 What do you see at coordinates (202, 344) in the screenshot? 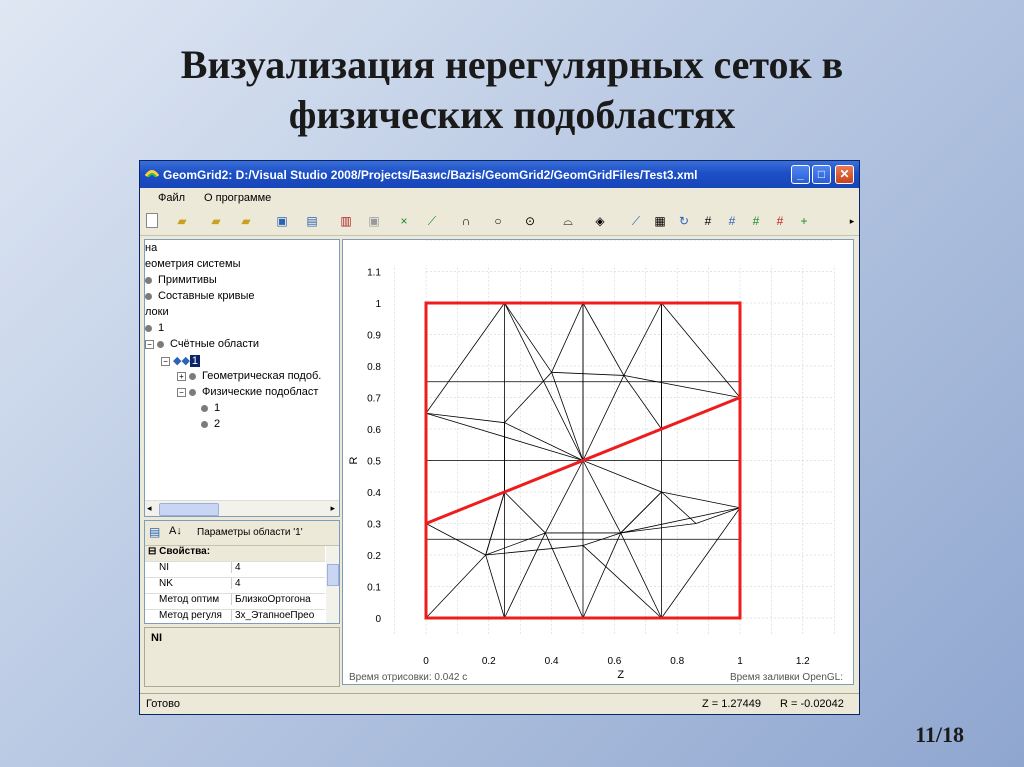
I see `tree-item: − Счётные области` at bounding box center [202, 344].